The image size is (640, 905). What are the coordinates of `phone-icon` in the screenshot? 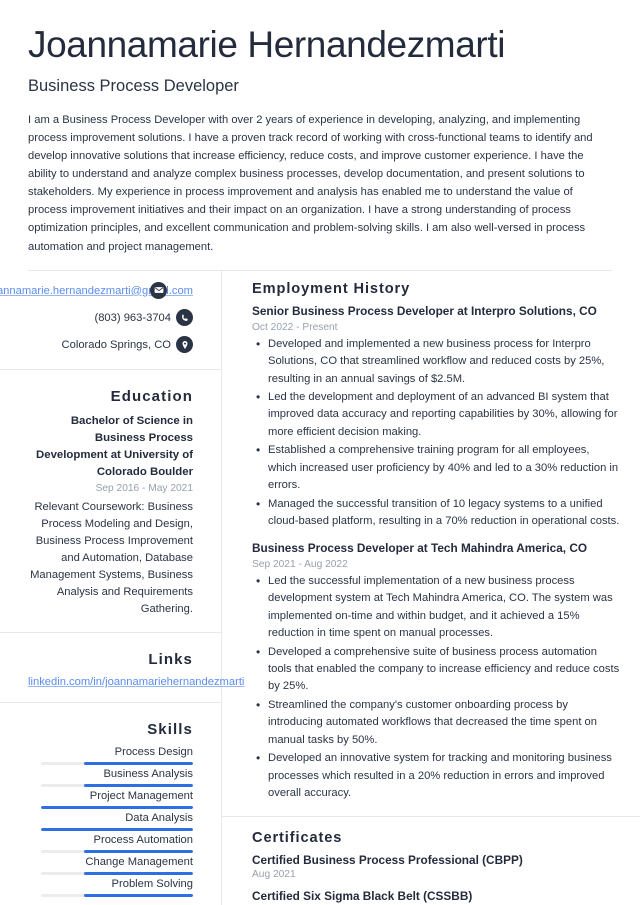 It's located at (184, 318).